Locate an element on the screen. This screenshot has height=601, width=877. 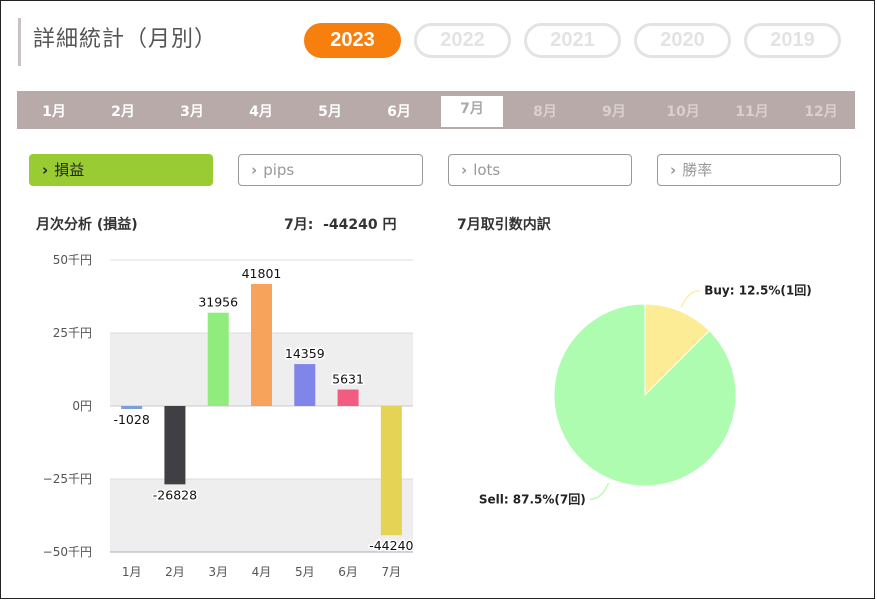
pie-chart-title: 7月取引数内訳 is located at coordinates (504, 225).